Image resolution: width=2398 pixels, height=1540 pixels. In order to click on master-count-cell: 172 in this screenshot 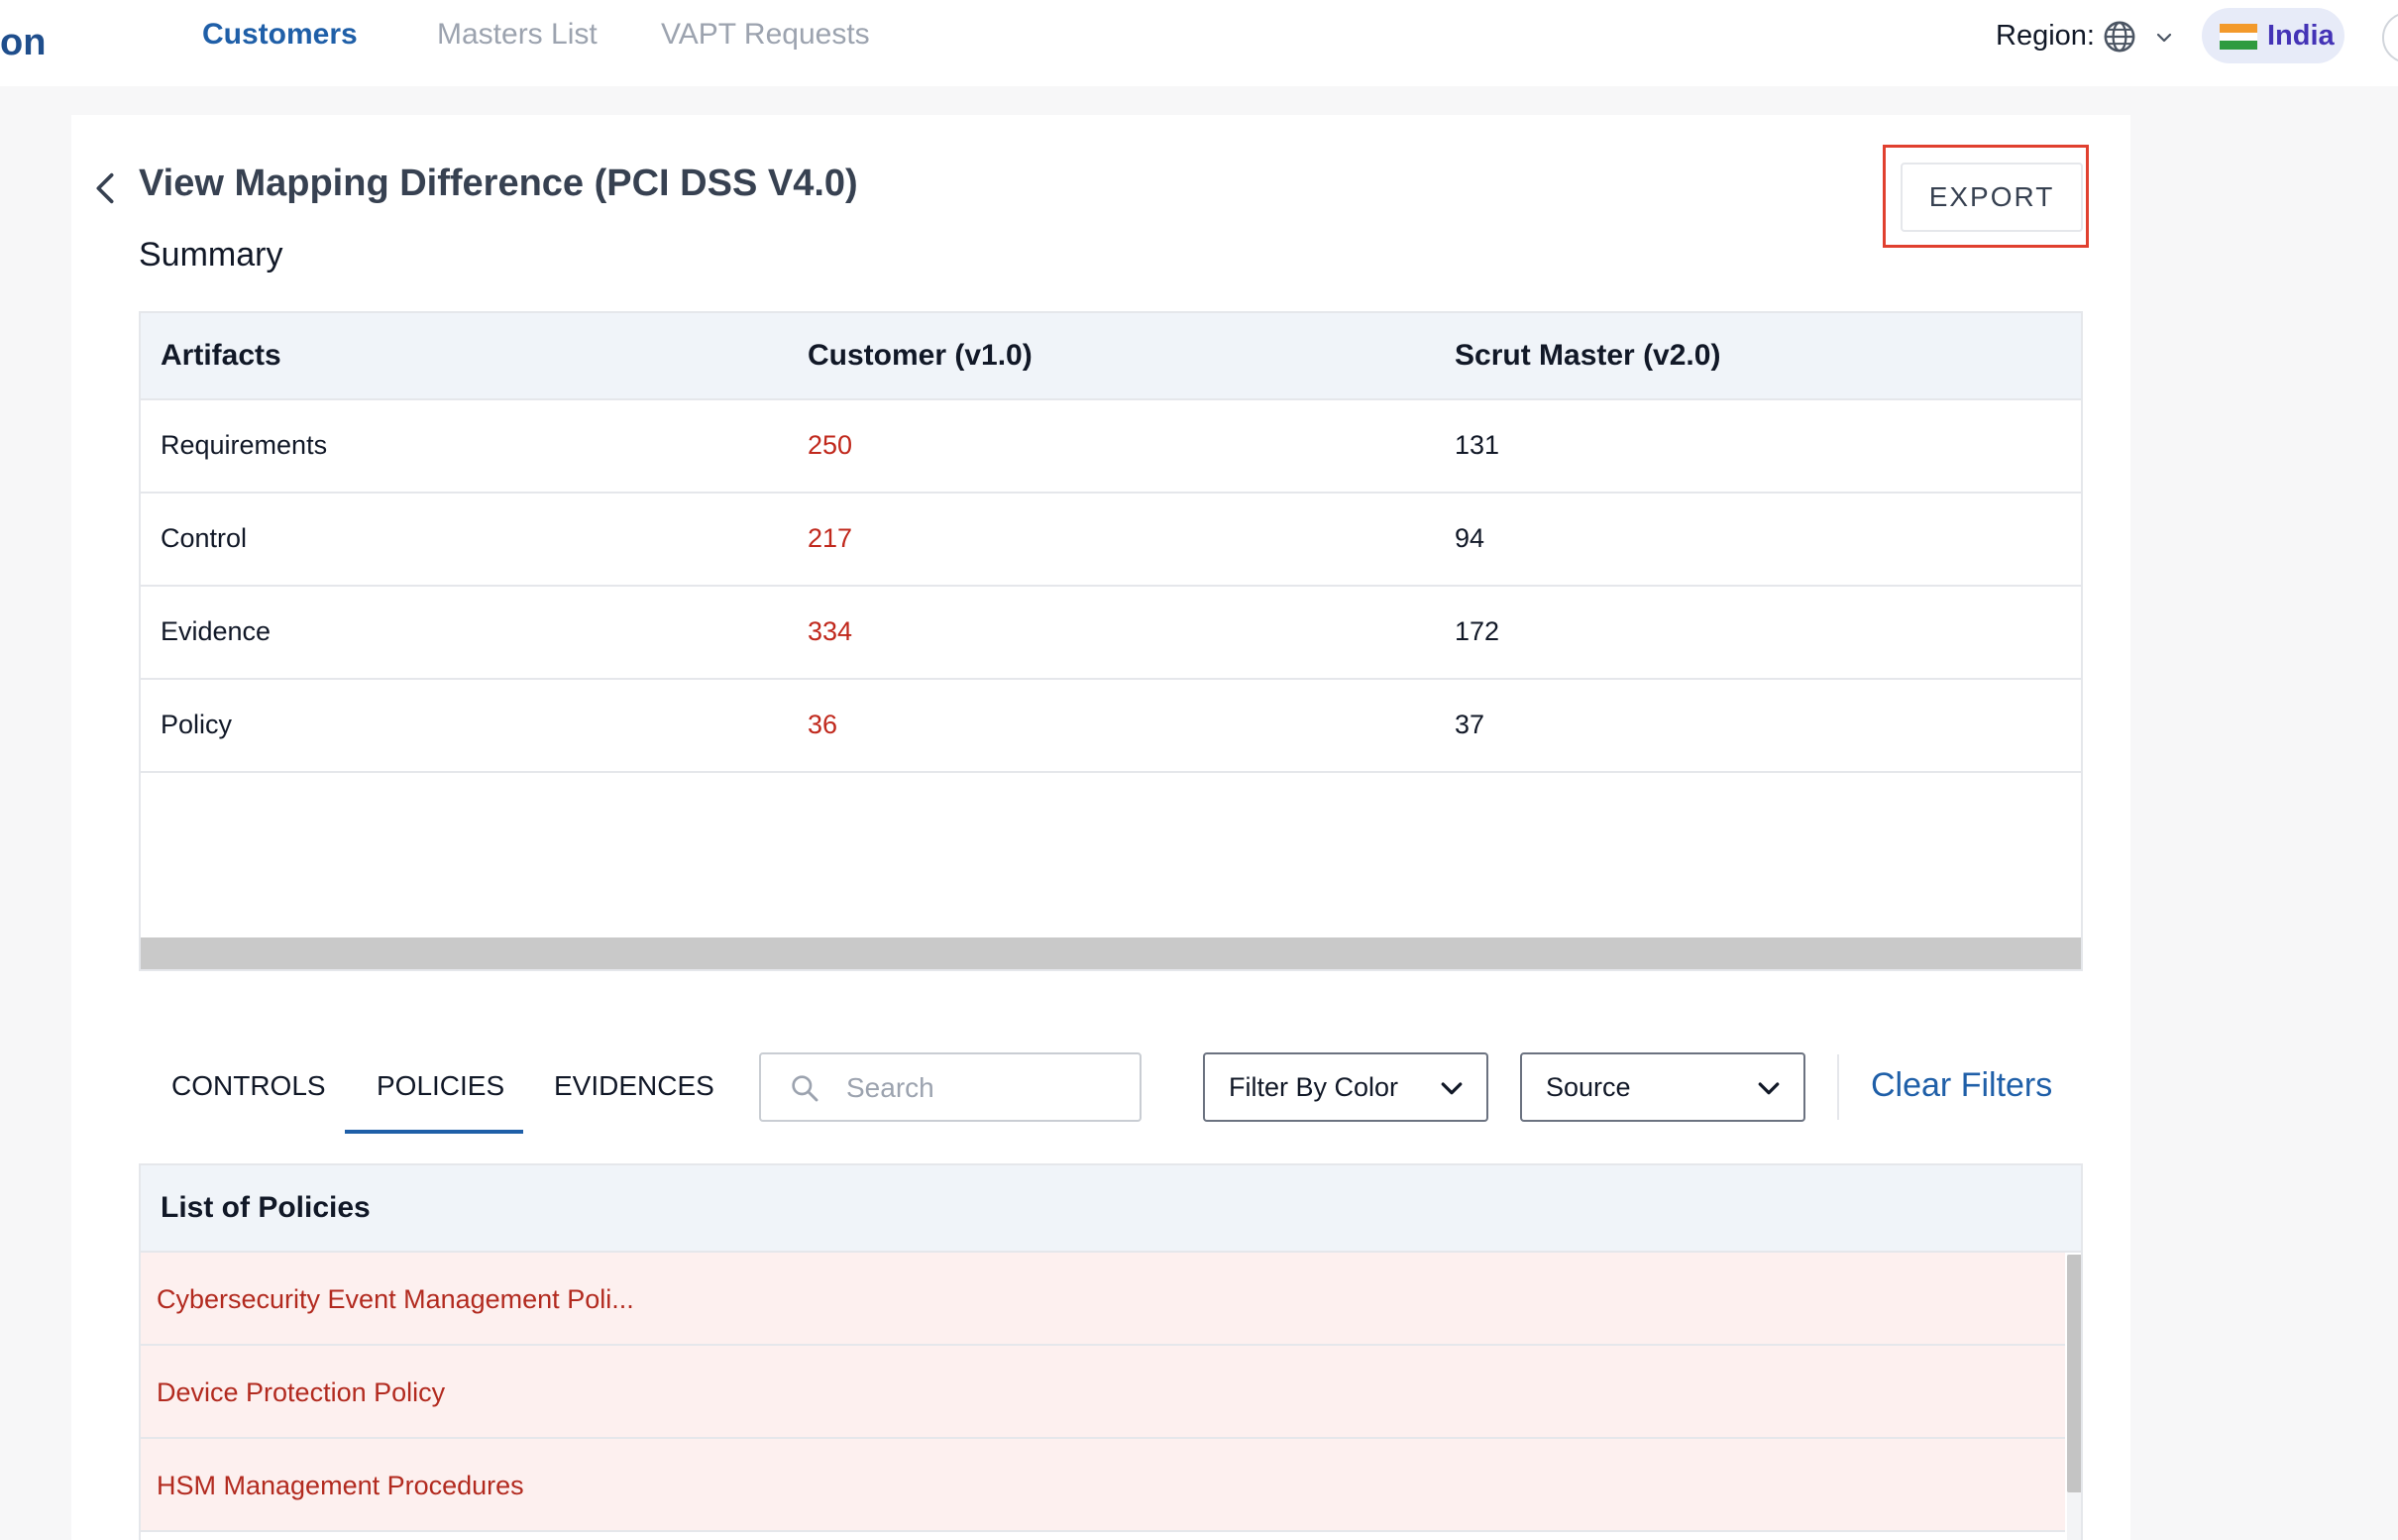, I will do `click(1477, 631)`.